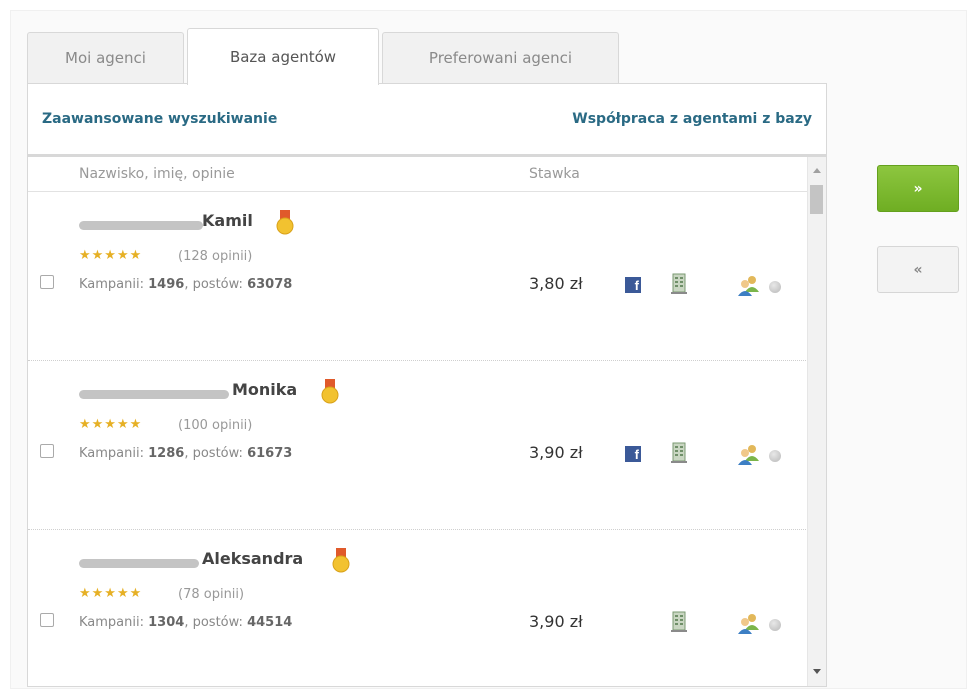  What do you see at coordinates (166, 284) in the screenshot?
I see `campaigns-count: 1496` at bounding box center [166, 284].